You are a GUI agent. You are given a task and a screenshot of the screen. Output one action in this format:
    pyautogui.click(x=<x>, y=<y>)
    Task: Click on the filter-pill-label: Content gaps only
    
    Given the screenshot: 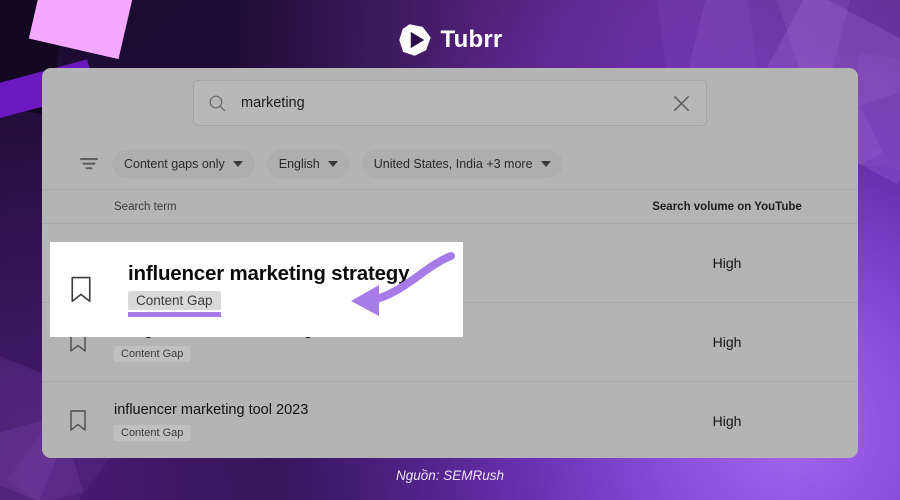 What is the action you would take?
    pyautogui.click(x=174, y=163)
    